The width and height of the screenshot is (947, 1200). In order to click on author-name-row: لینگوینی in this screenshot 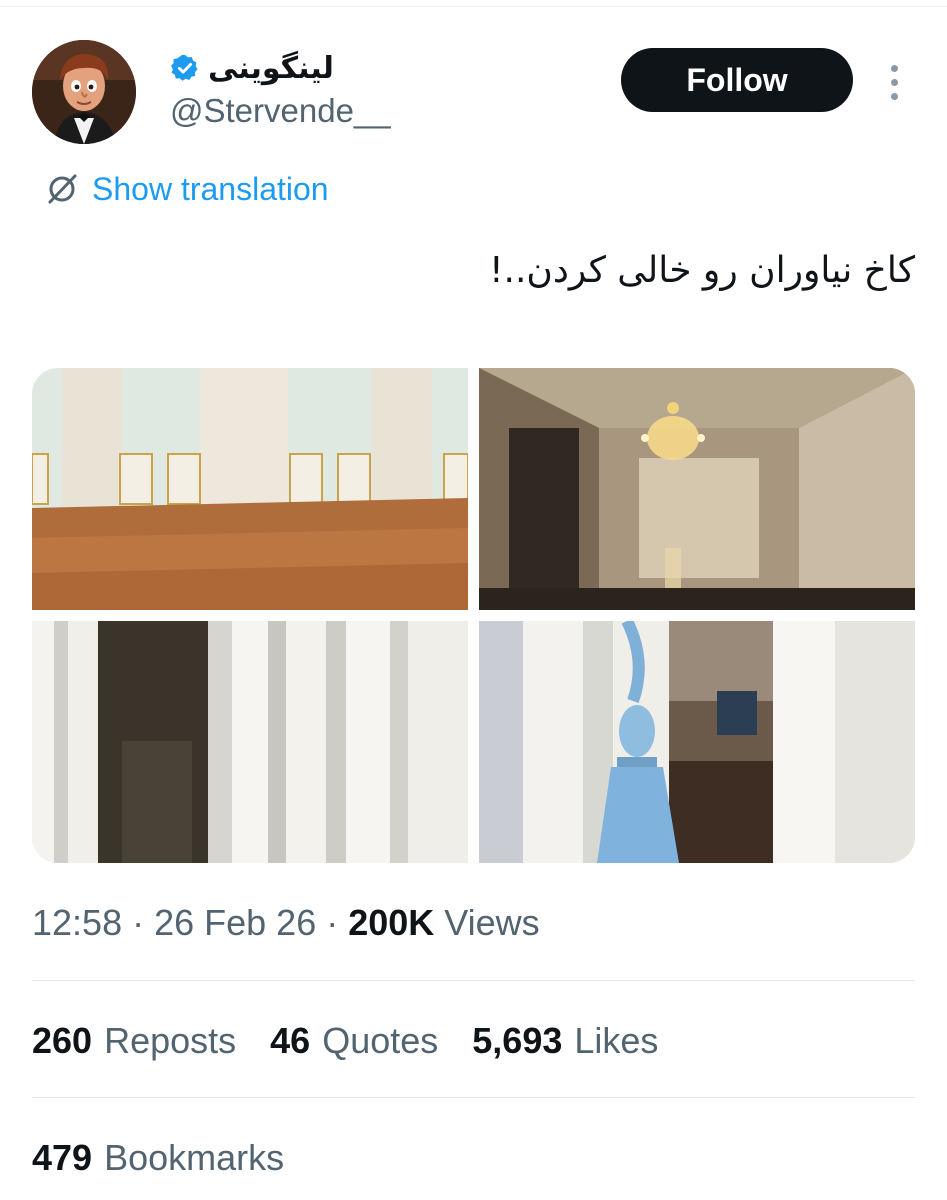, I will do `click(252, 68)`.